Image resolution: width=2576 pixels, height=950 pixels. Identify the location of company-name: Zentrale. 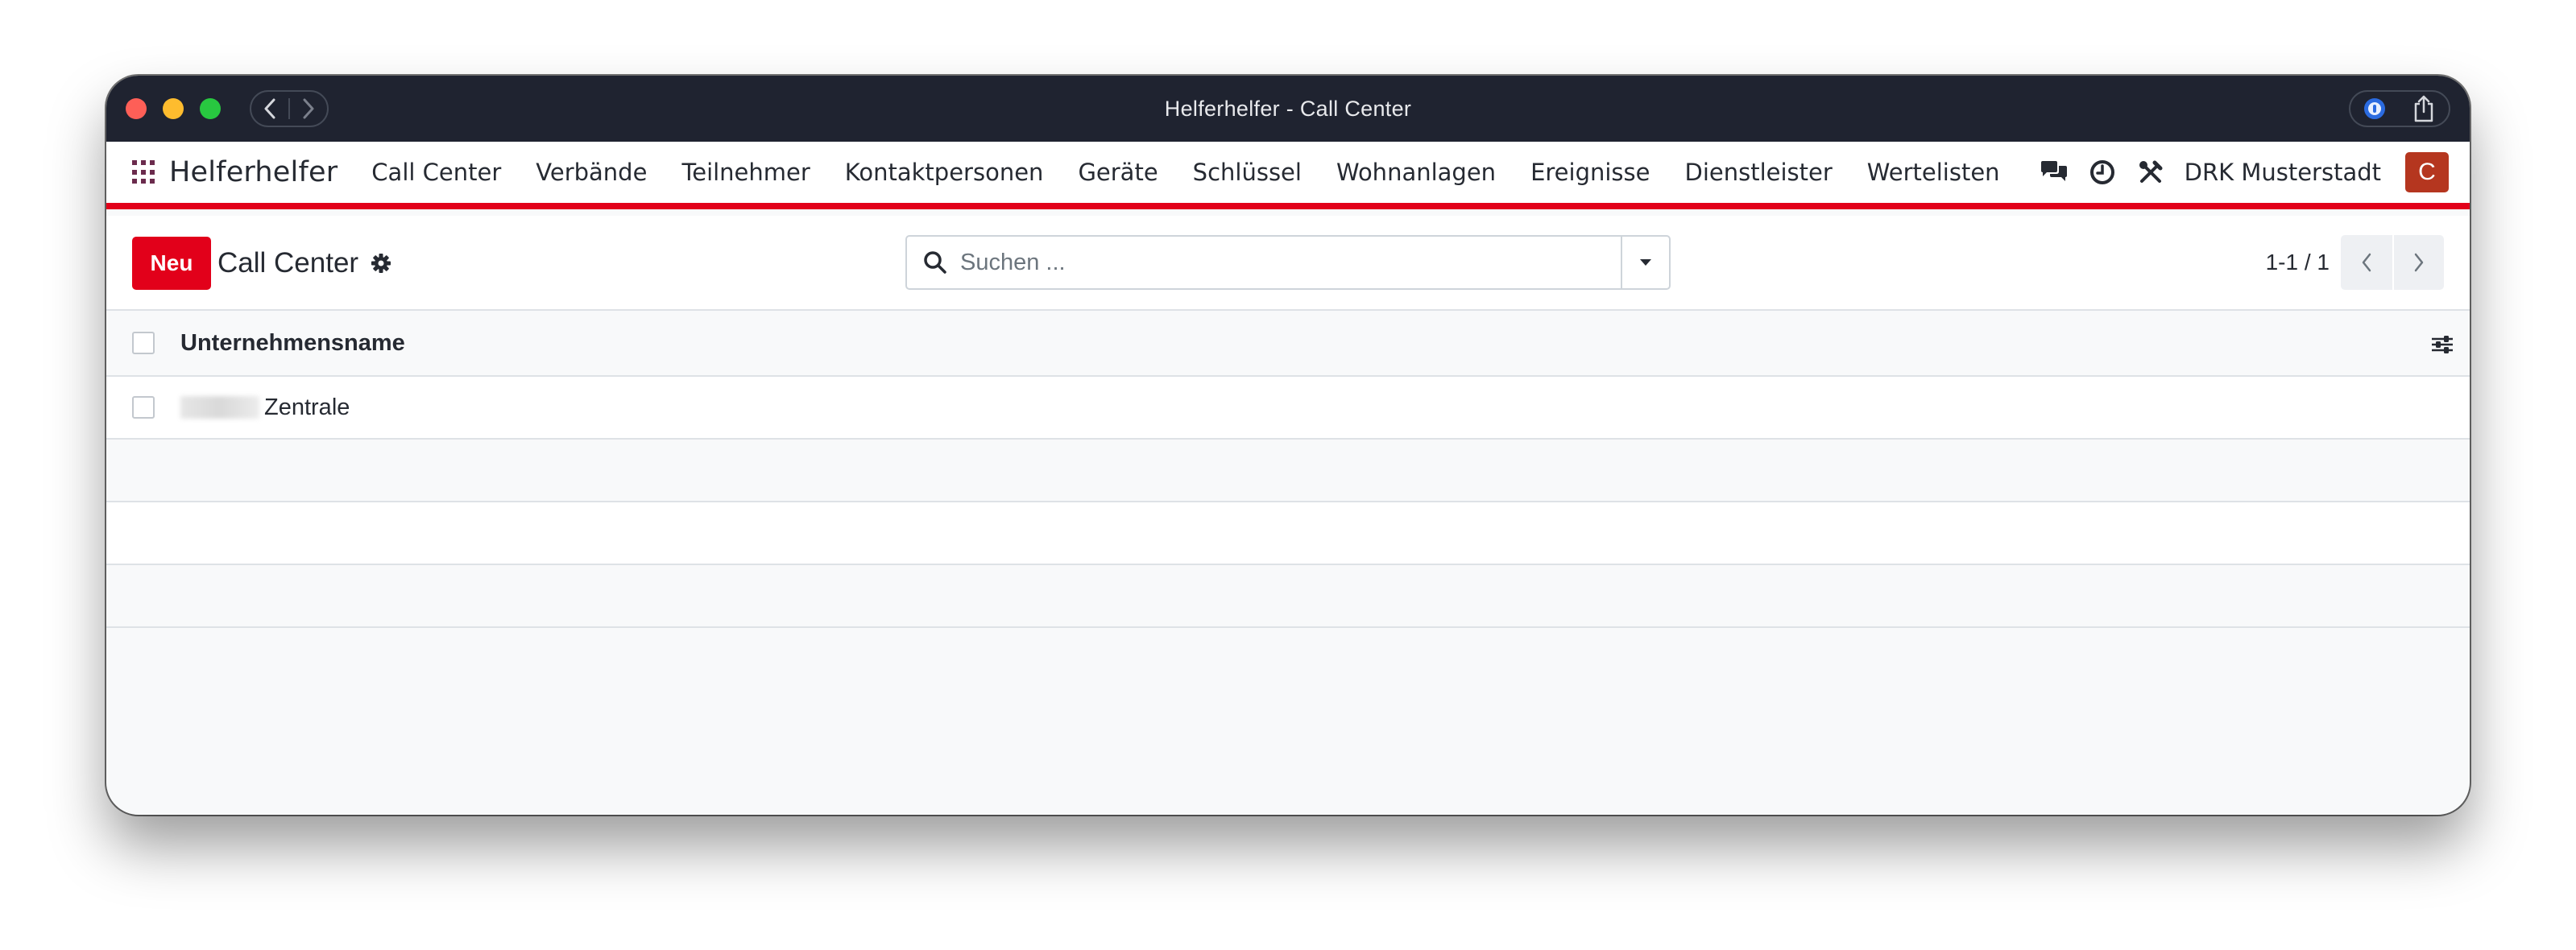
(307, 407).